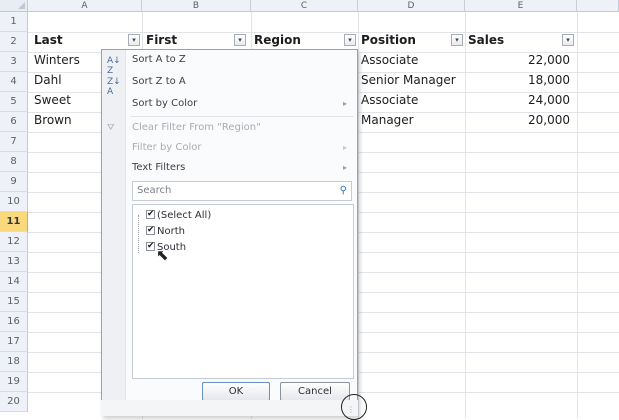 The height and width of the screenshot is (420, 619). What do you see at coordinates (519, 100) in the screenshot?
I see `cell-sales: 24,000` at bounding box center [519, 100].